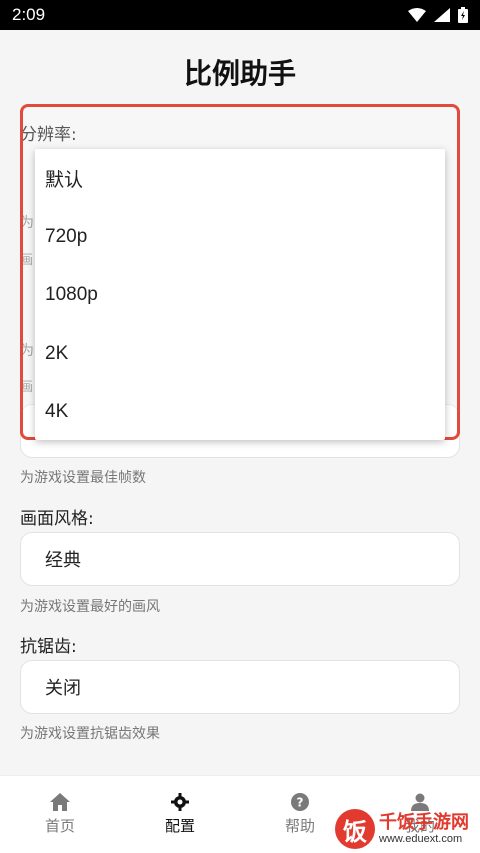  I want to click on style-label: 画面风格:, so click(57, 519).